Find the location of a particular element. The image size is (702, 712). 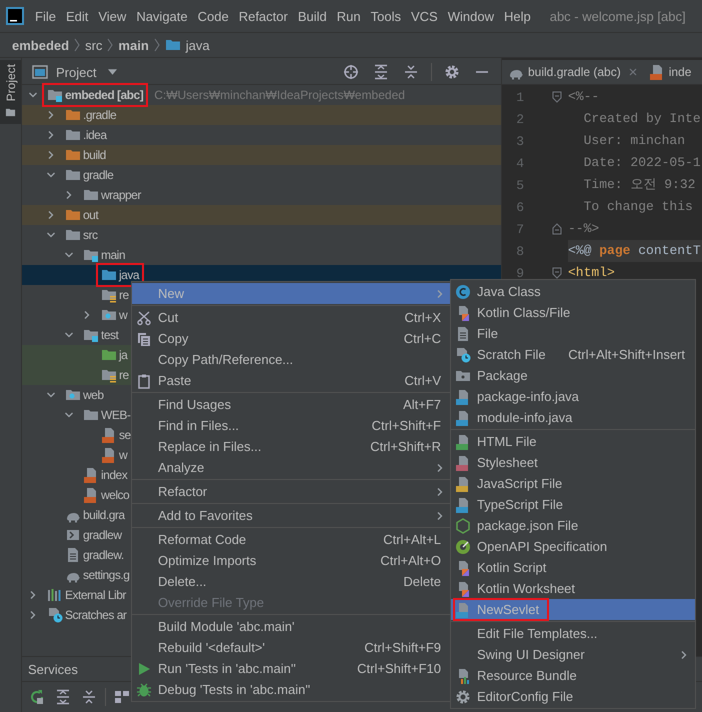

tree-label: index is located at coordinates (114, 475).